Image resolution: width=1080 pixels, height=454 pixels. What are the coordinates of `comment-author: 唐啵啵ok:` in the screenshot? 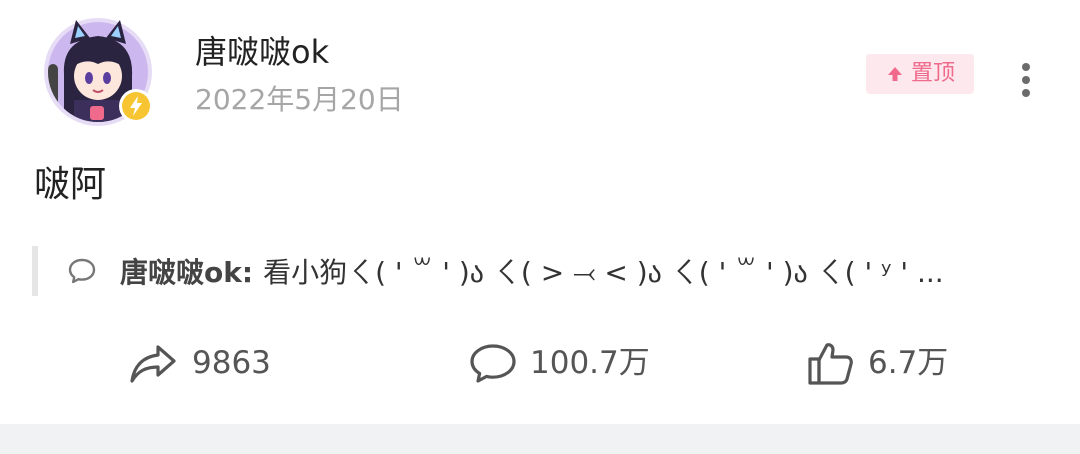 It's located at (187, 272).